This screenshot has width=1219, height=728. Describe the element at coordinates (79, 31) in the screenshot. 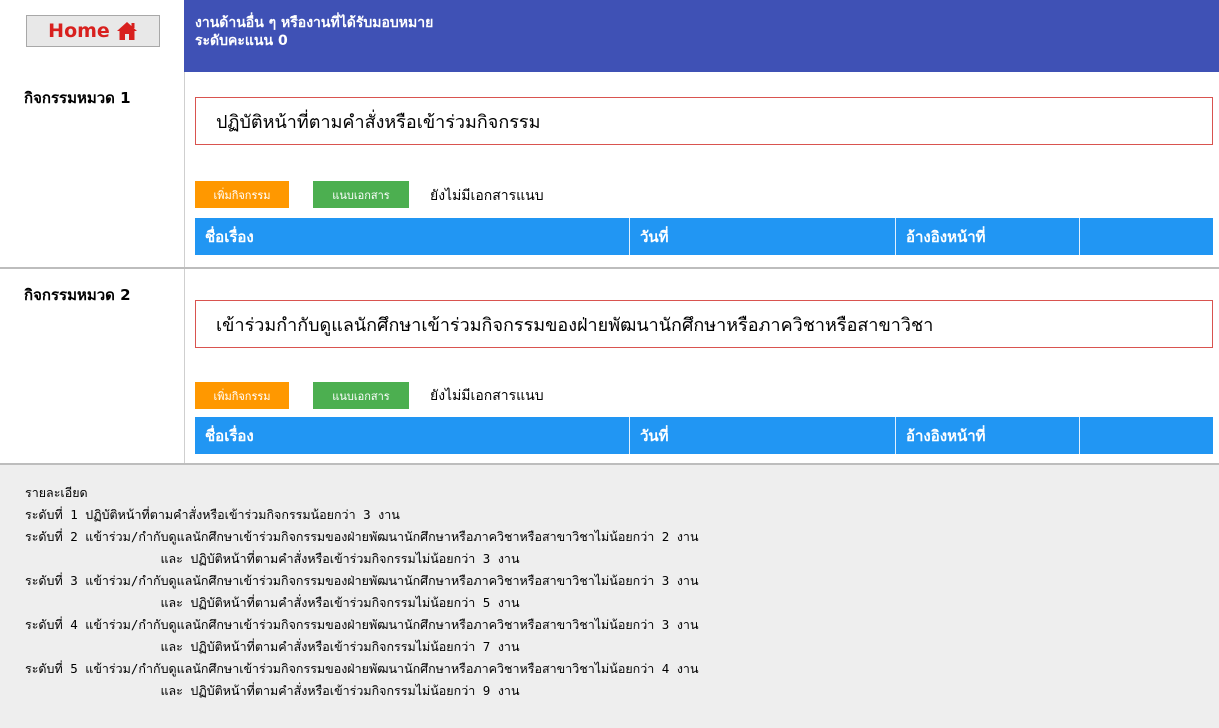

I see `home-button-label: Home` at that location.